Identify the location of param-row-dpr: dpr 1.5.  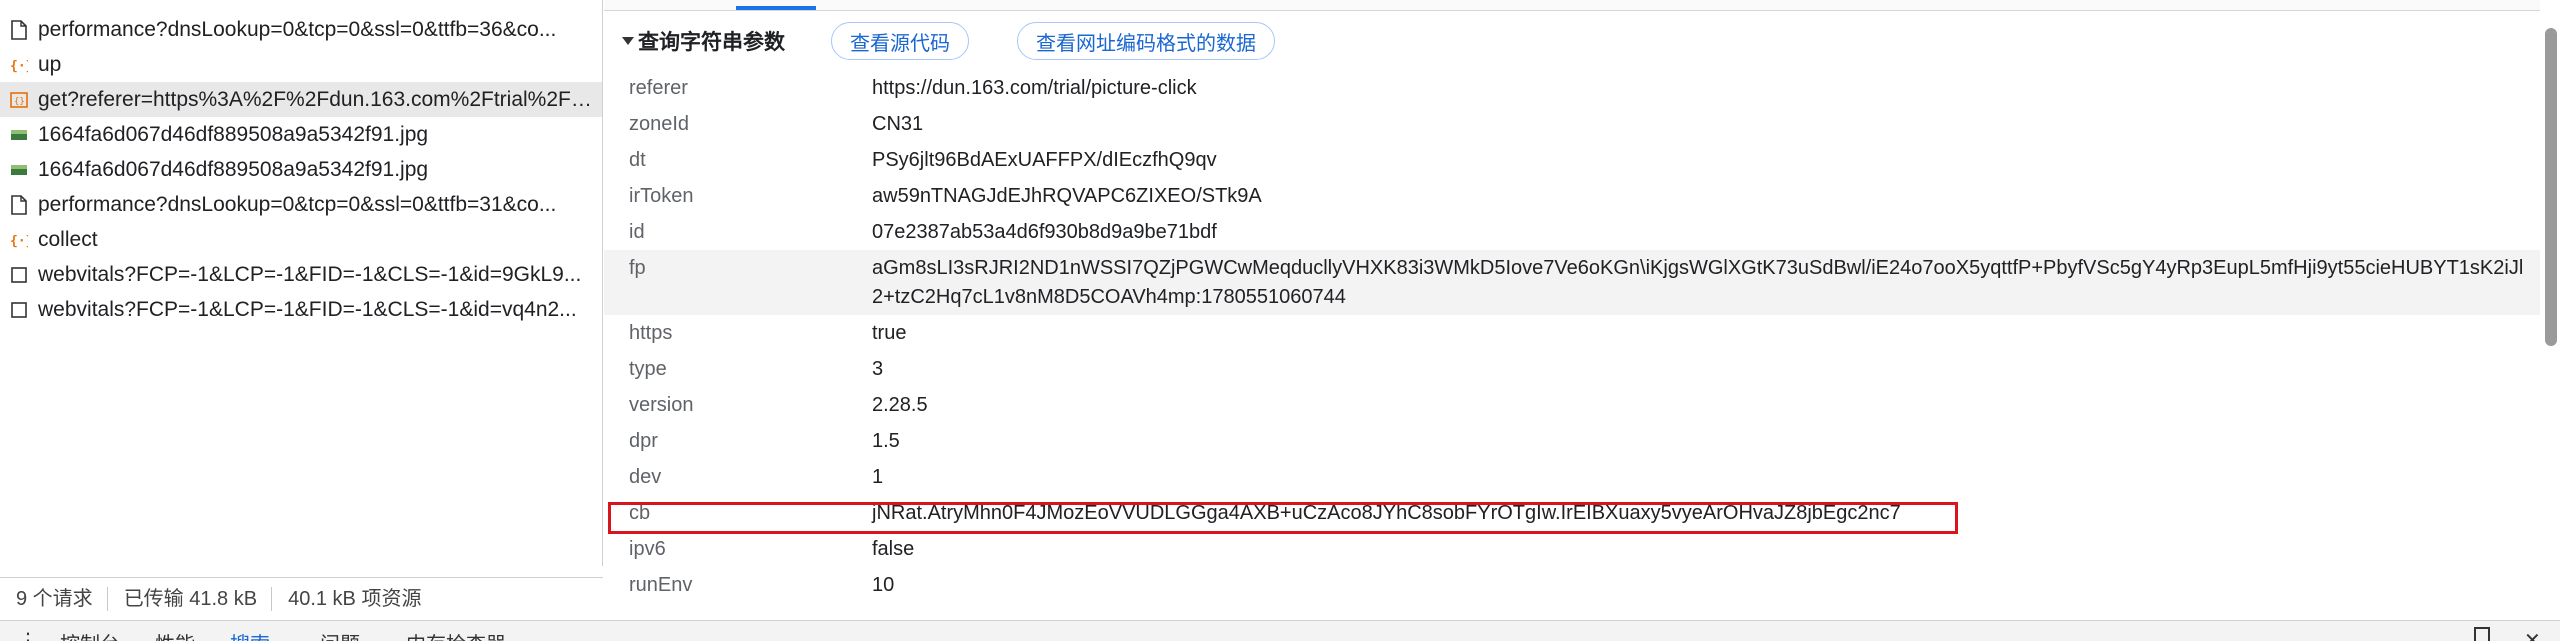
(1574, 441).